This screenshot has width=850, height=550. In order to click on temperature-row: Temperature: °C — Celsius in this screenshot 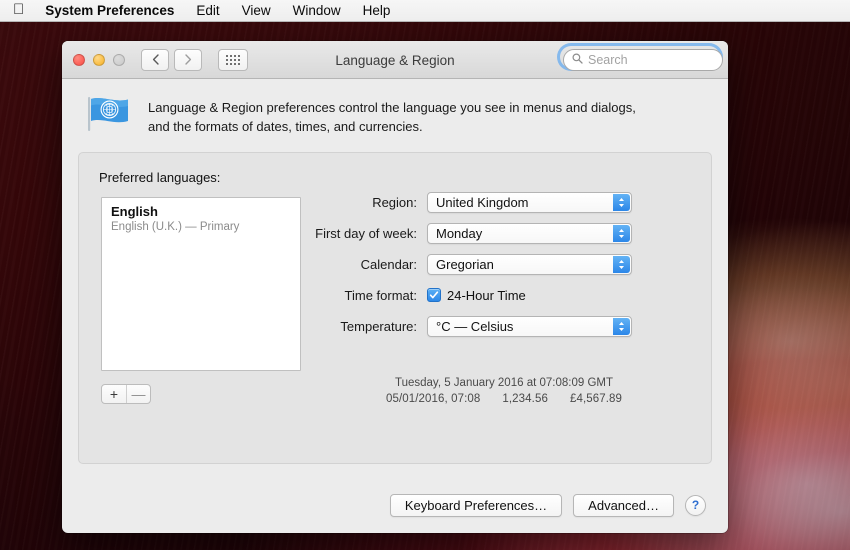, I will do `click(504, 326)`.